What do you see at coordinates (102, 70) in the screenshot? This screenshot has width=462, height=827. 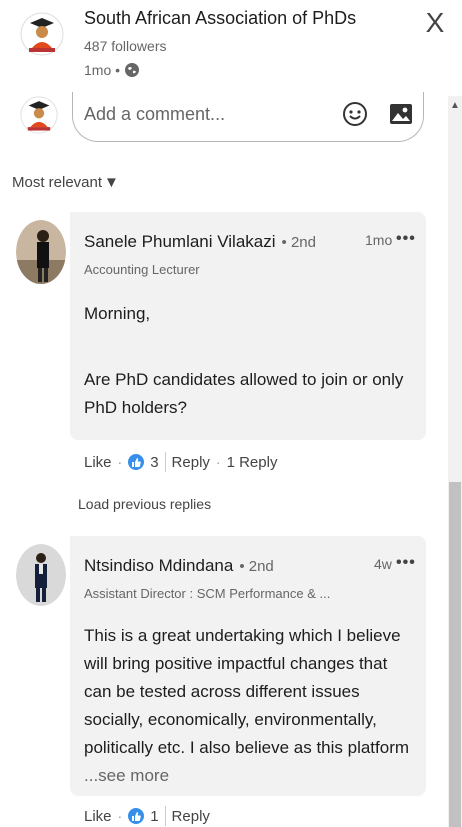 I see `post-time: 1mo •` at bounding box center [102, 70].